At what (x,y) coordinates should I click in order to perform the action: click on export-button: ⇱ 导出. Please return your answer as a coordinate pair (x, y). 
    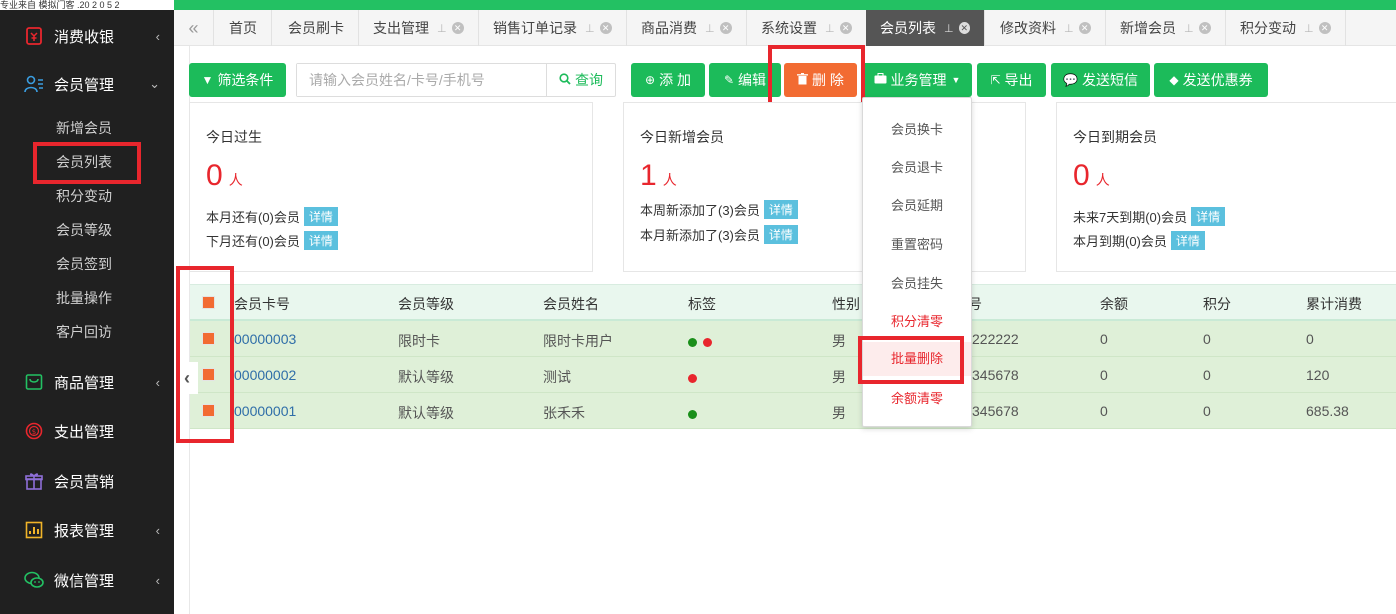
    Looking at the image, I should click on (1011, 80).